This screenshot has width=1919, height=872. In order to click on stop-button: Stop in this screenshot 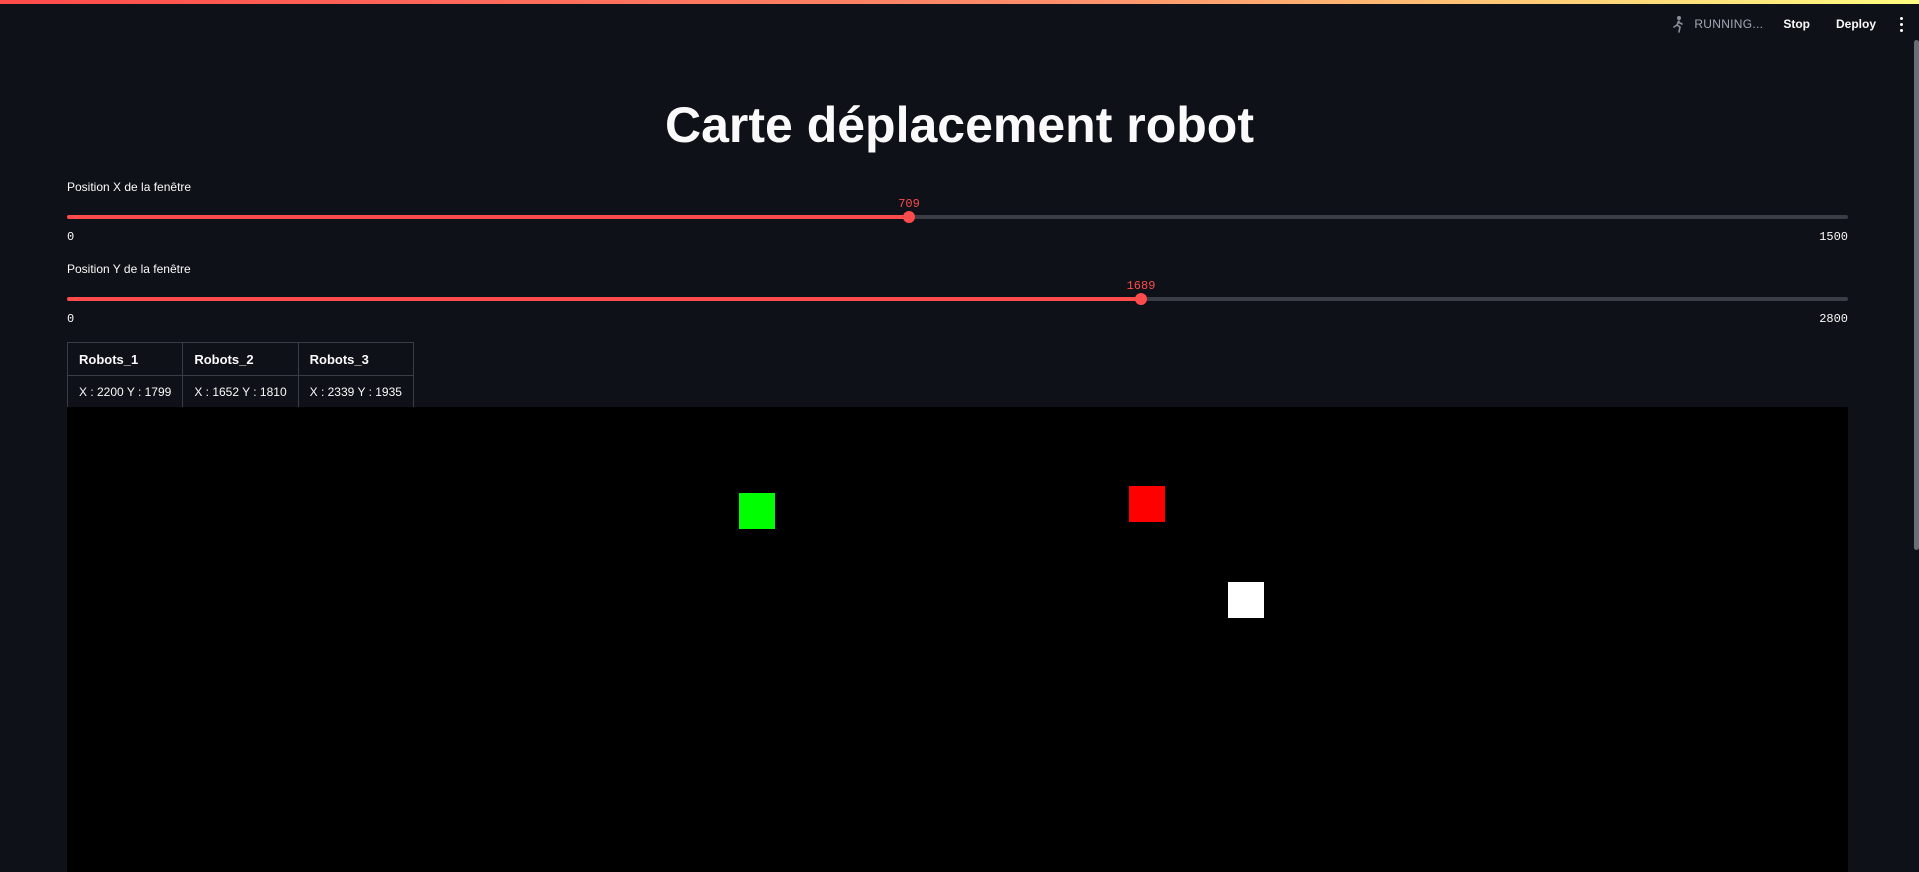, I will do `click(1796, 24)`.